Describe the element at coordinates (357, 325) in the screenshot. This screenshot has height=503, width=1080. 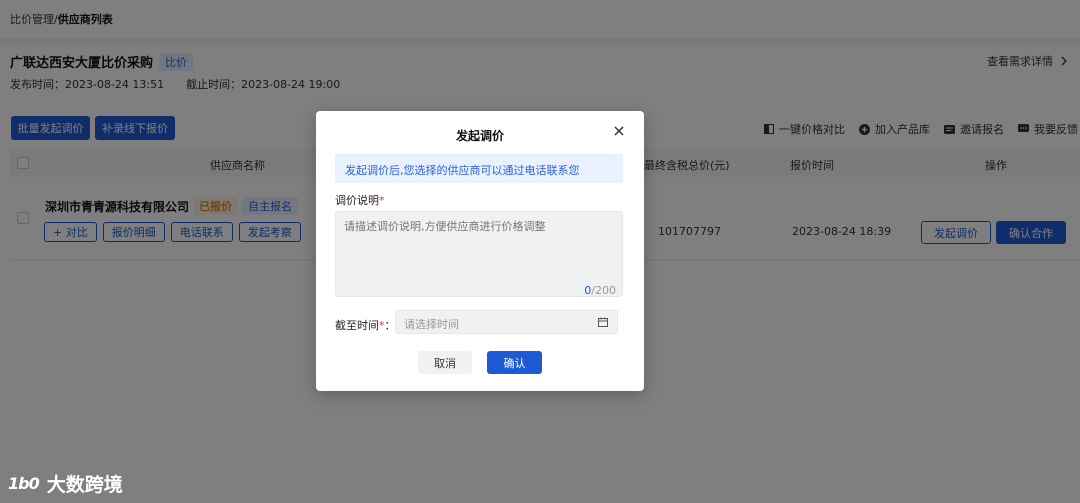
I see `deadline-label-text: 截至时间` at that location.